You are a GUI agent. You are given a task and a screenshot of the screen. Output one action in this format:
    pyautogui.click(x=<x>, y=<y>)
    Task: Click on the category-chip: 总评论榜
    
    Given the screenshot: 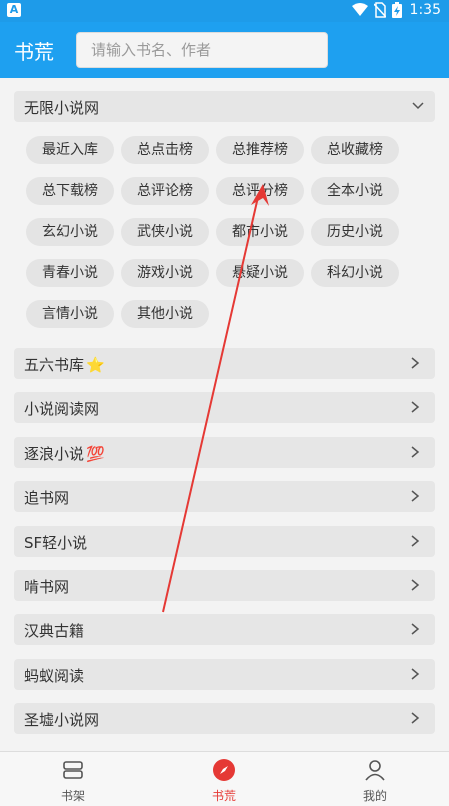 What is the action you would take?
    pyautogui.click(x=165, y=191)
    